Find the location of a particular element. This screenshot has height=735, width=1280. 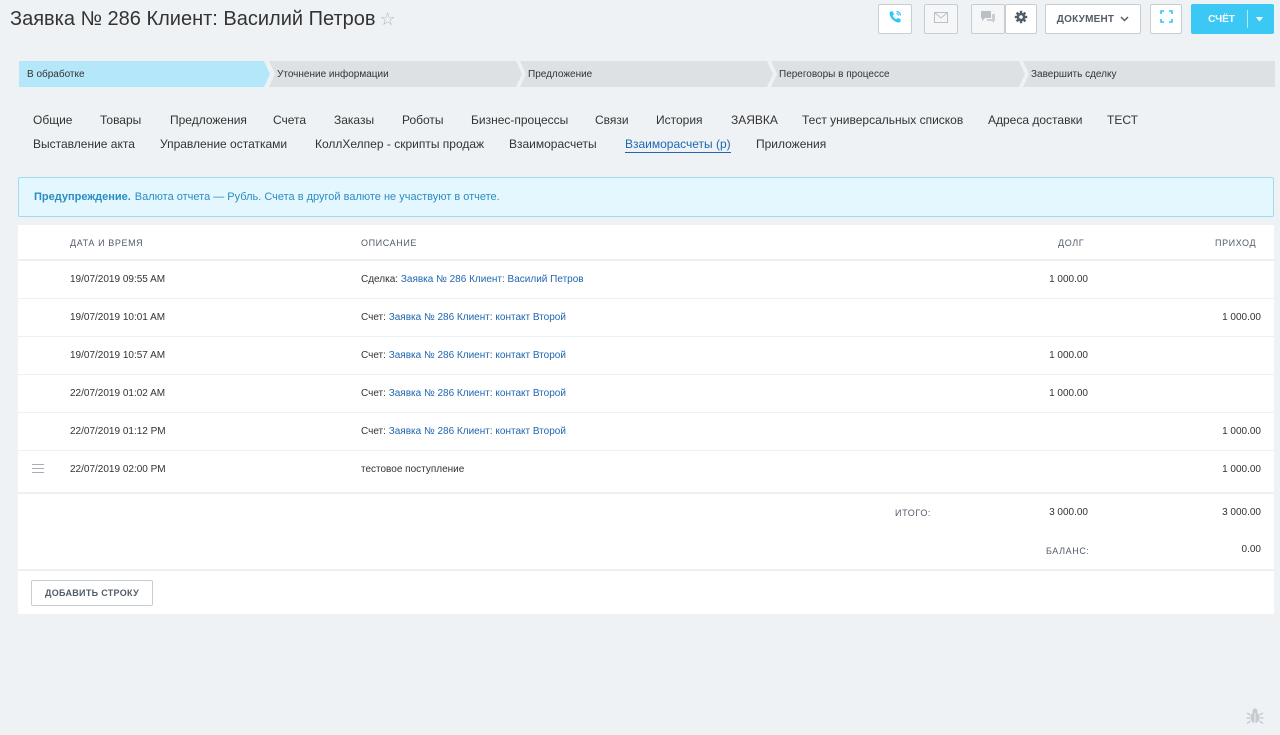

tab-applications: Приложения is located at coordinates (791, 144).